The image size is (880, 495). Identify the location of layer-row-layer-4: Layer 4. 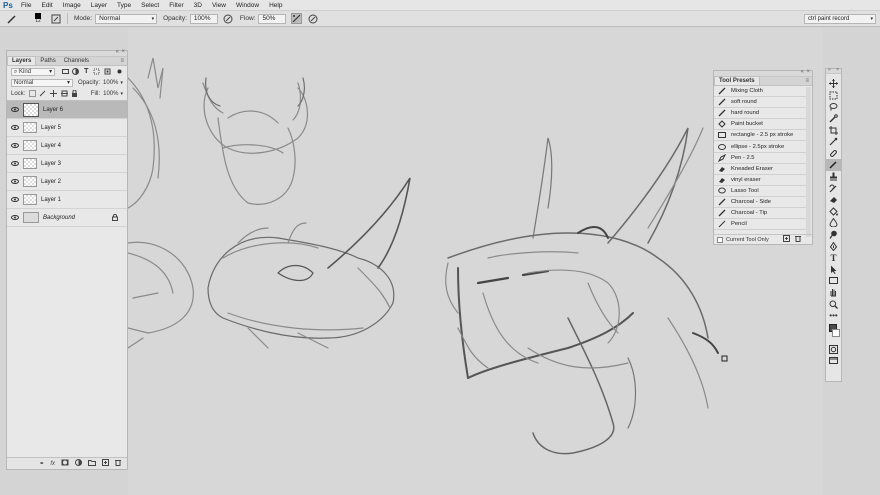
(67, 146).